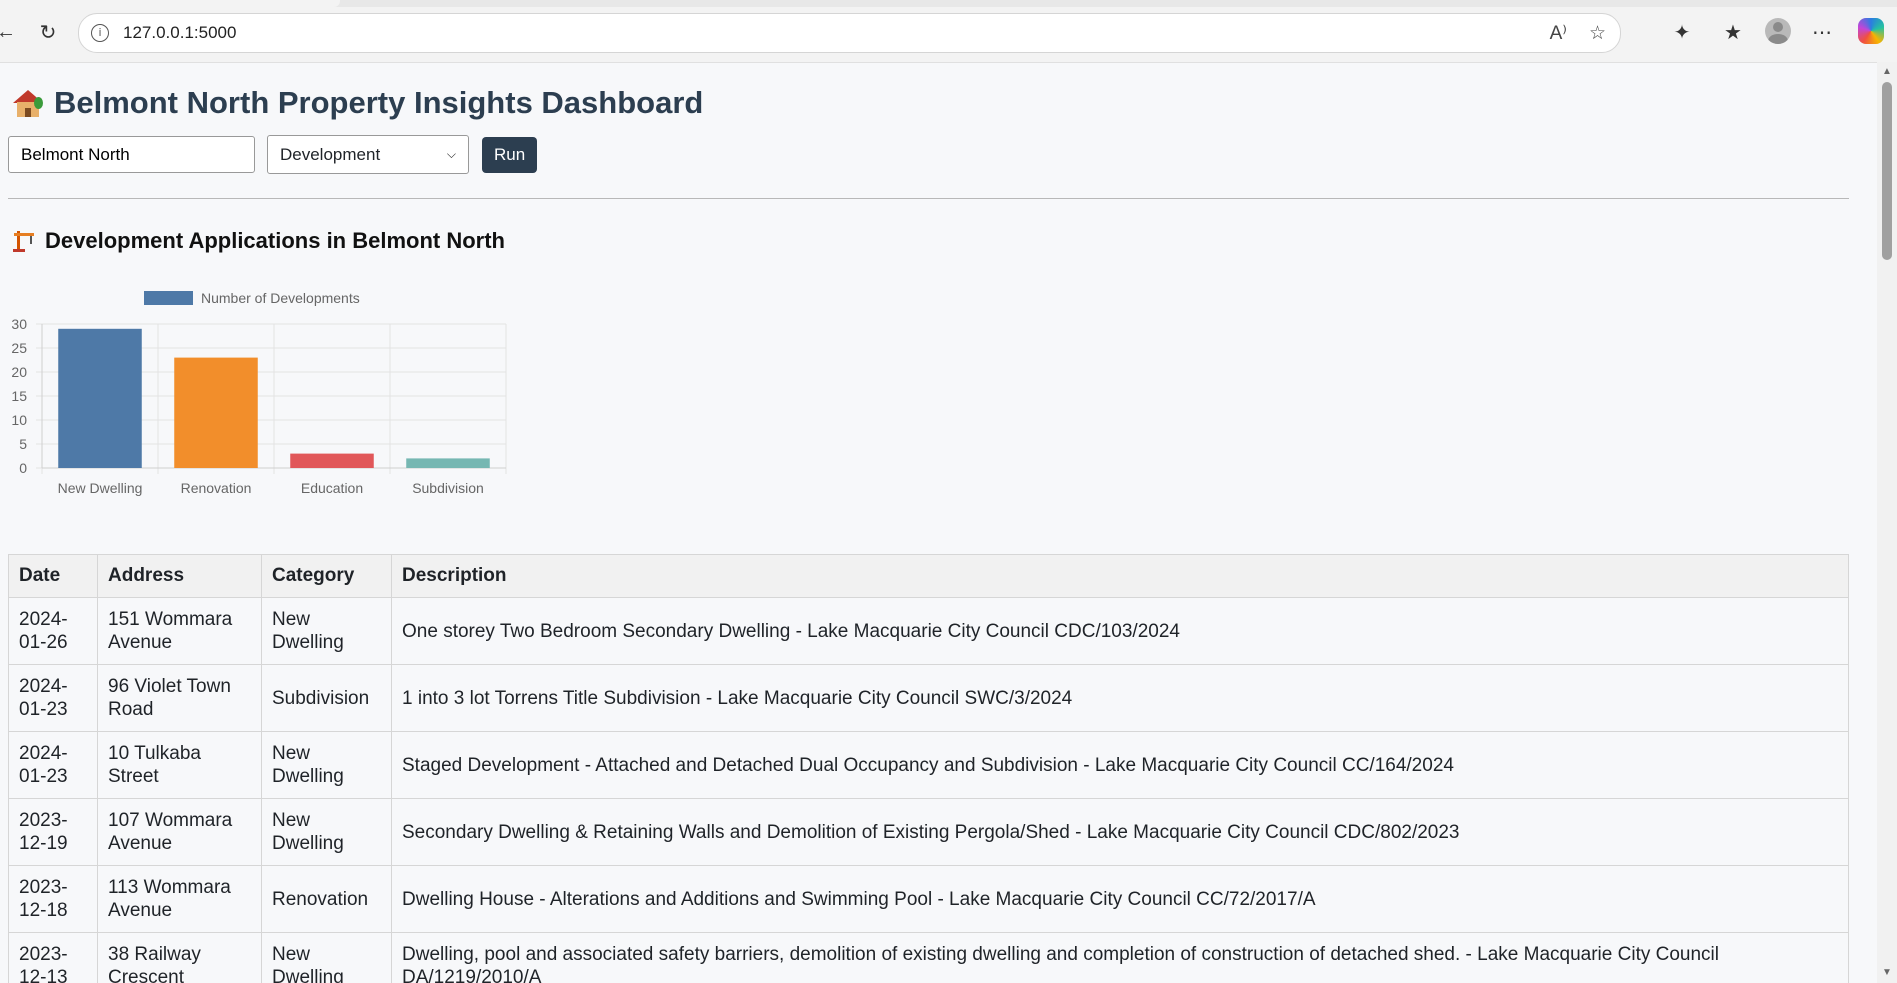  Describe the element at coordinates (948, 3) in the screenshot. I see `tab-strip` at that location.